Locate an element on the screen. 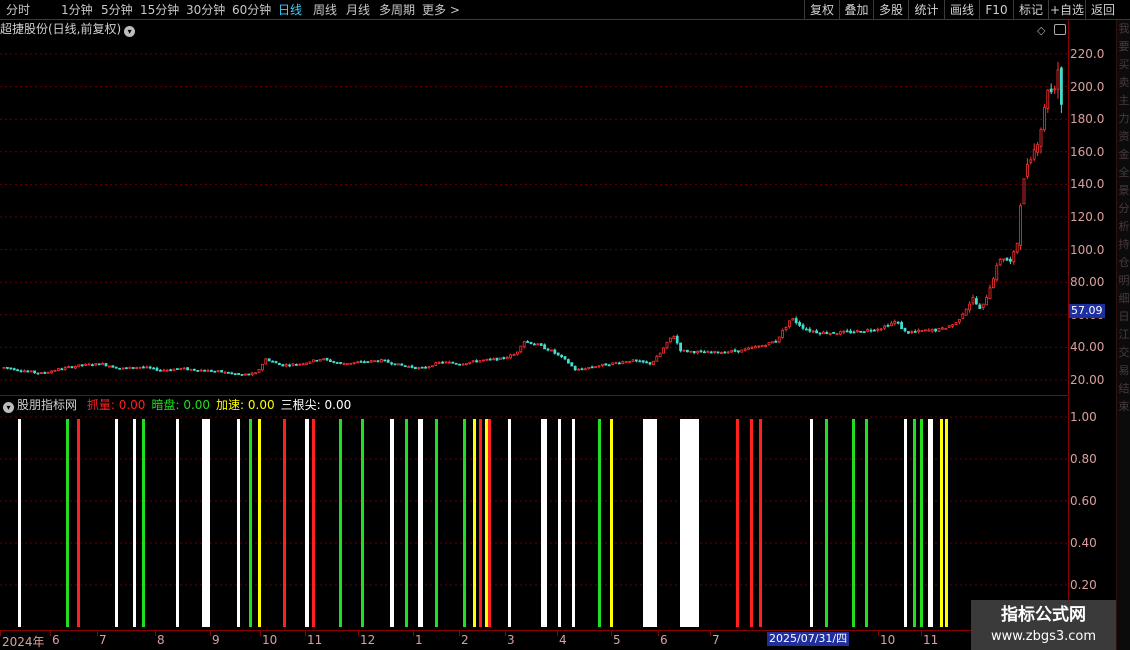  period-tab: 60分钟 is located at coordinates (251, 10).